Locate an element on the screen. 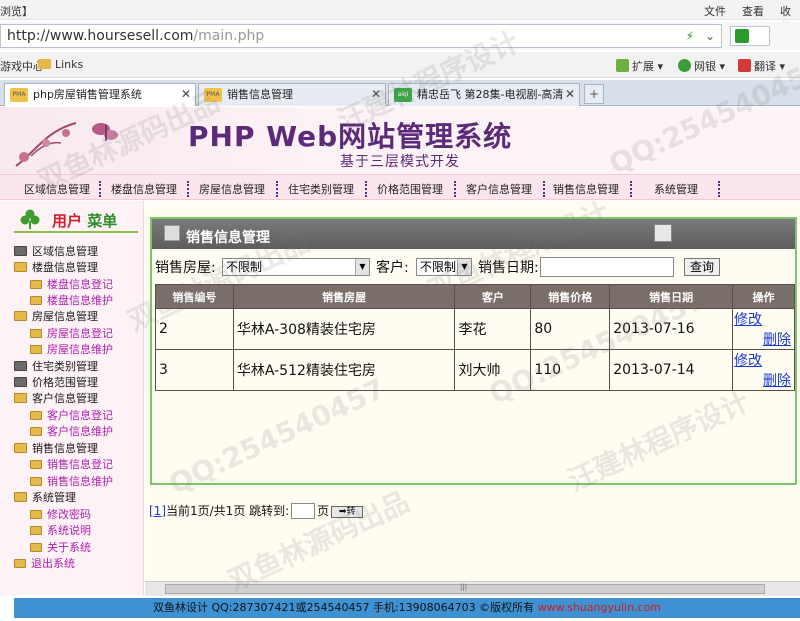 This screenshot has height=621, width=800. address-path: /main.php is located at coordinates (229, 36).